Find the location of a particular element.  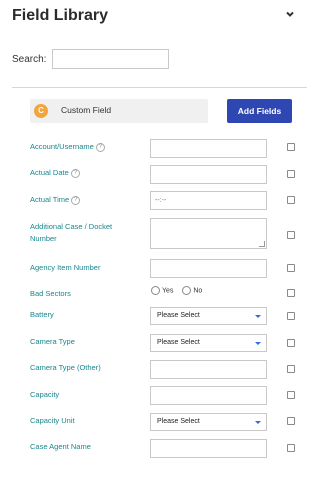

field-label-agency-item-number: Agency Item Number is located at coordinates (65, 267).